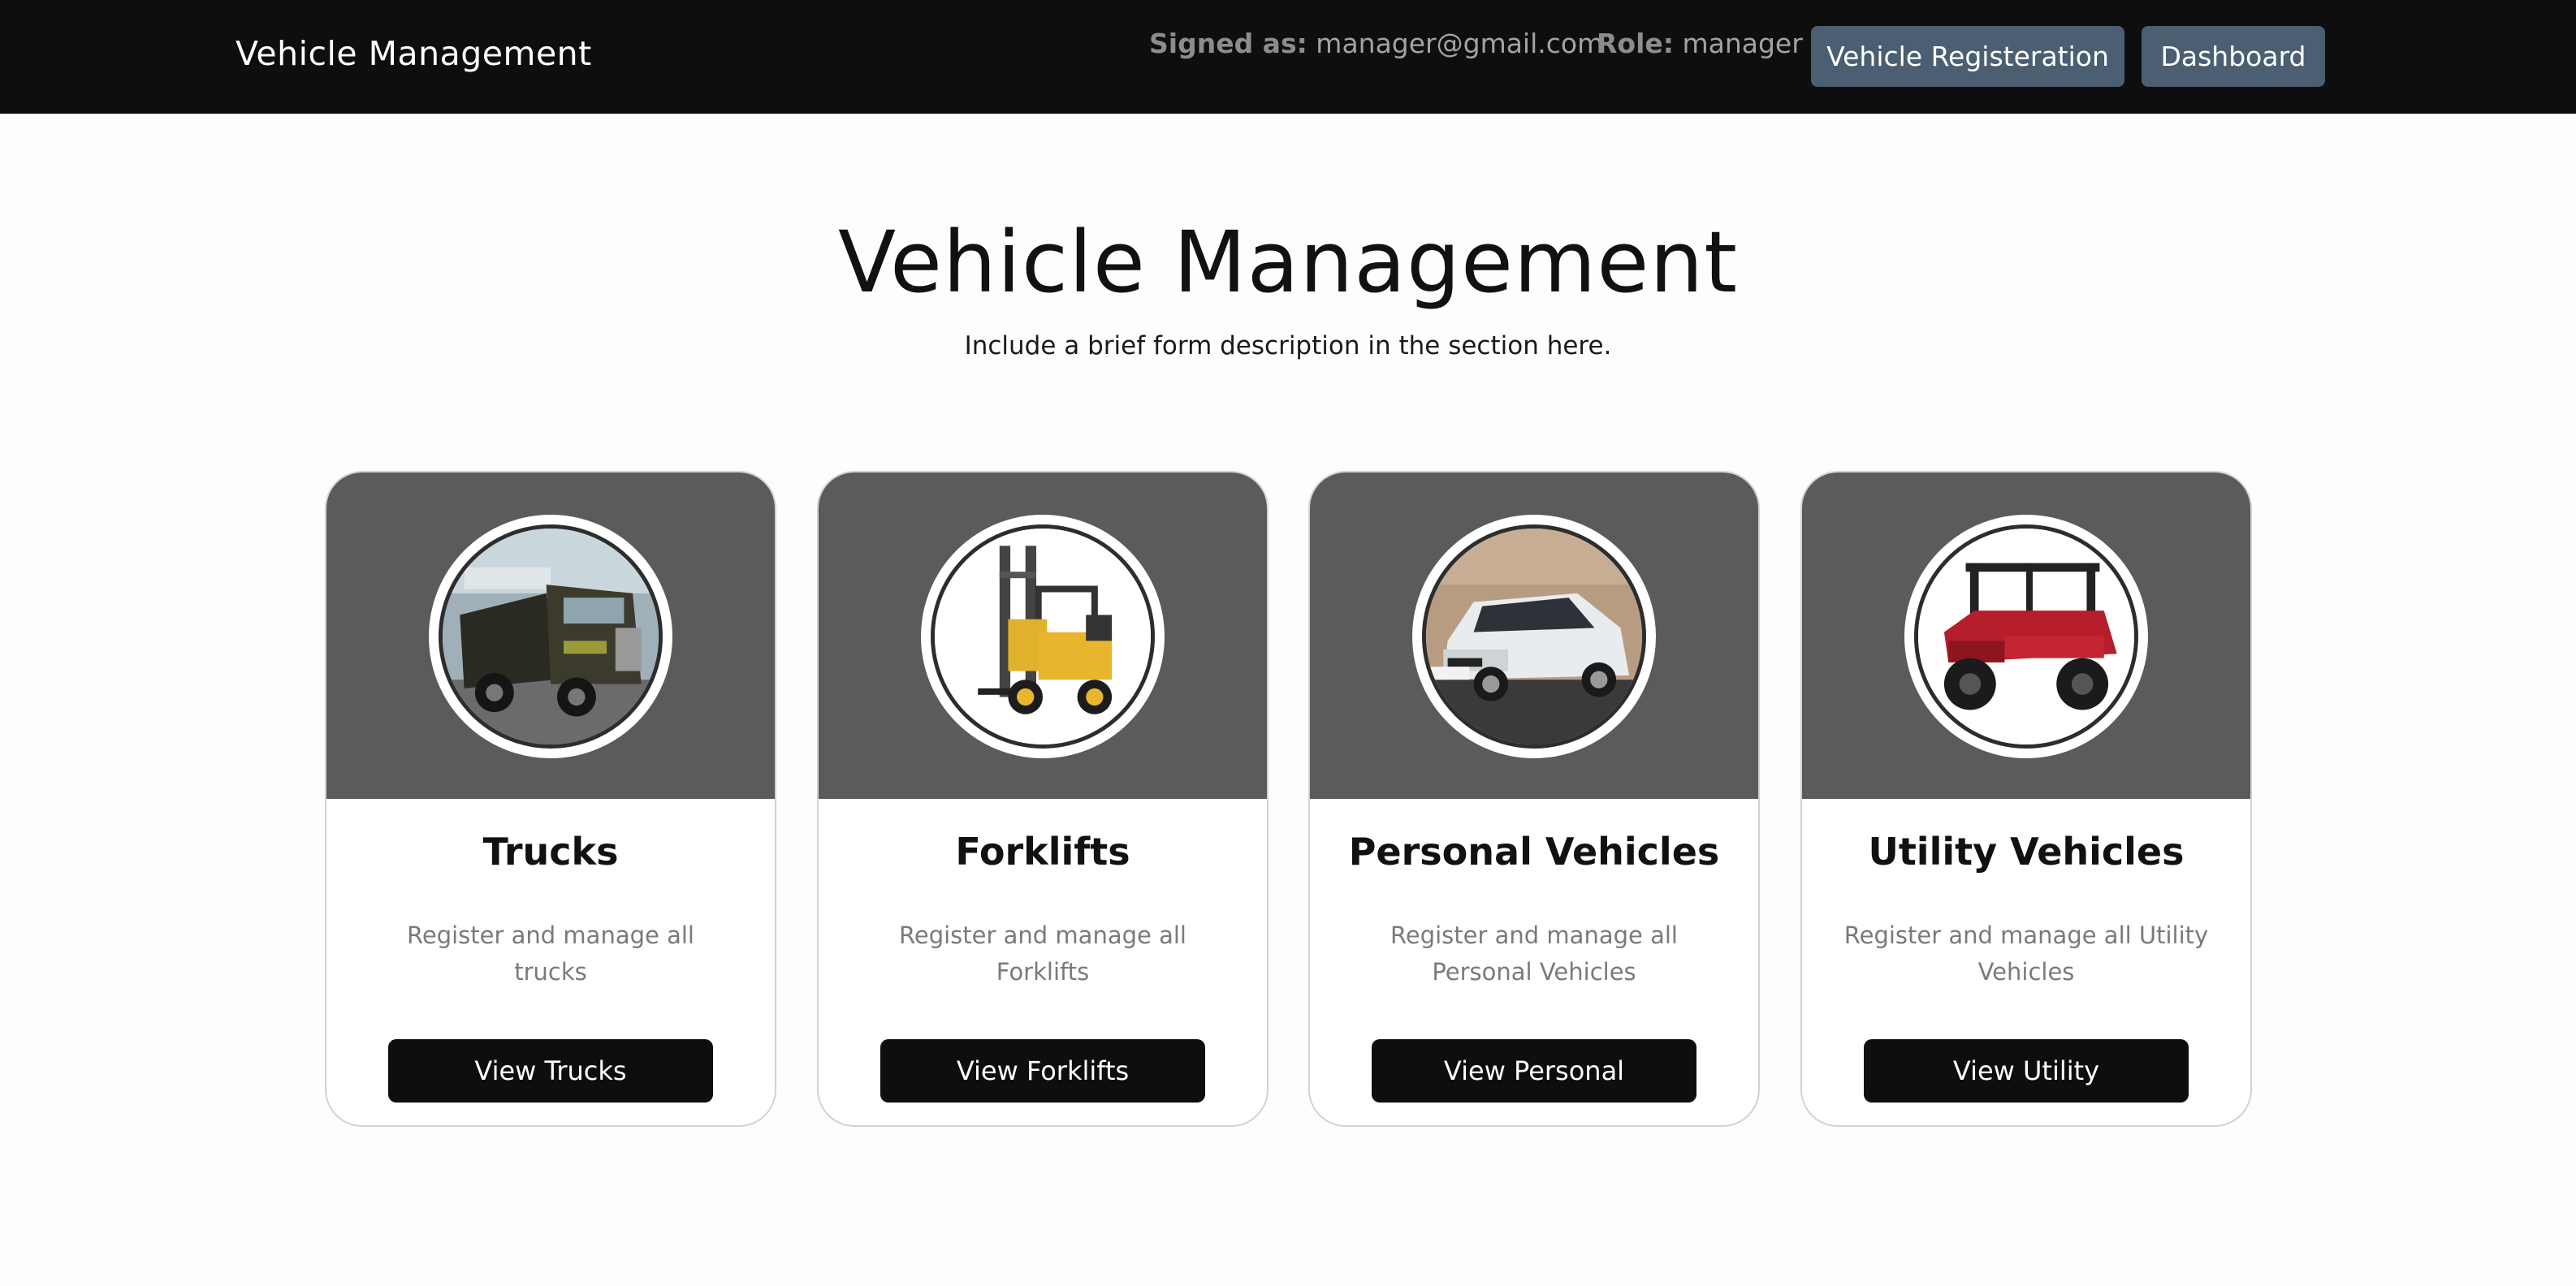 This screenshot has width=2576, height=1286. Describe the element at coordinates (1534, 1071) in the screenshot. I see `view-personal-button: View Personal` at that location.